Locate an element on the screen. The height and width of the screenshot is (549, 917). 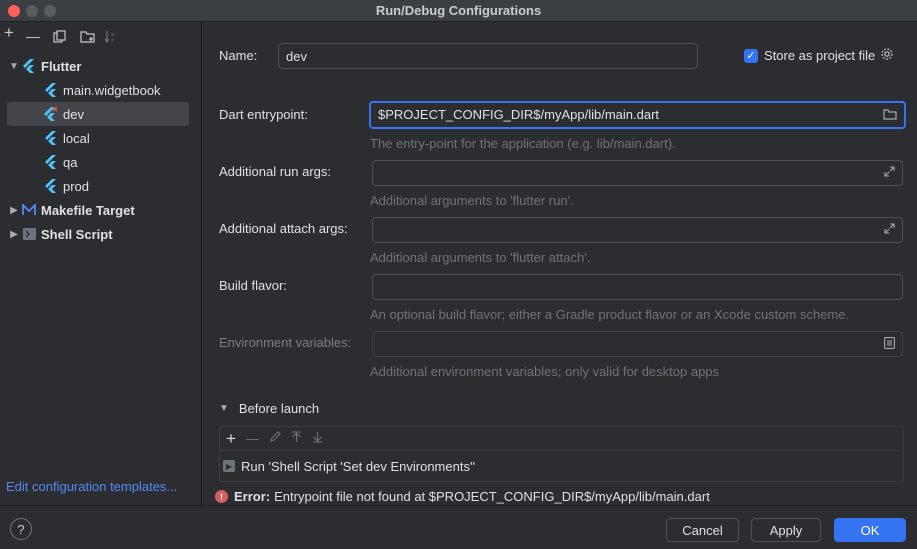
error-icon: ! is located at coordinates (221, 496).